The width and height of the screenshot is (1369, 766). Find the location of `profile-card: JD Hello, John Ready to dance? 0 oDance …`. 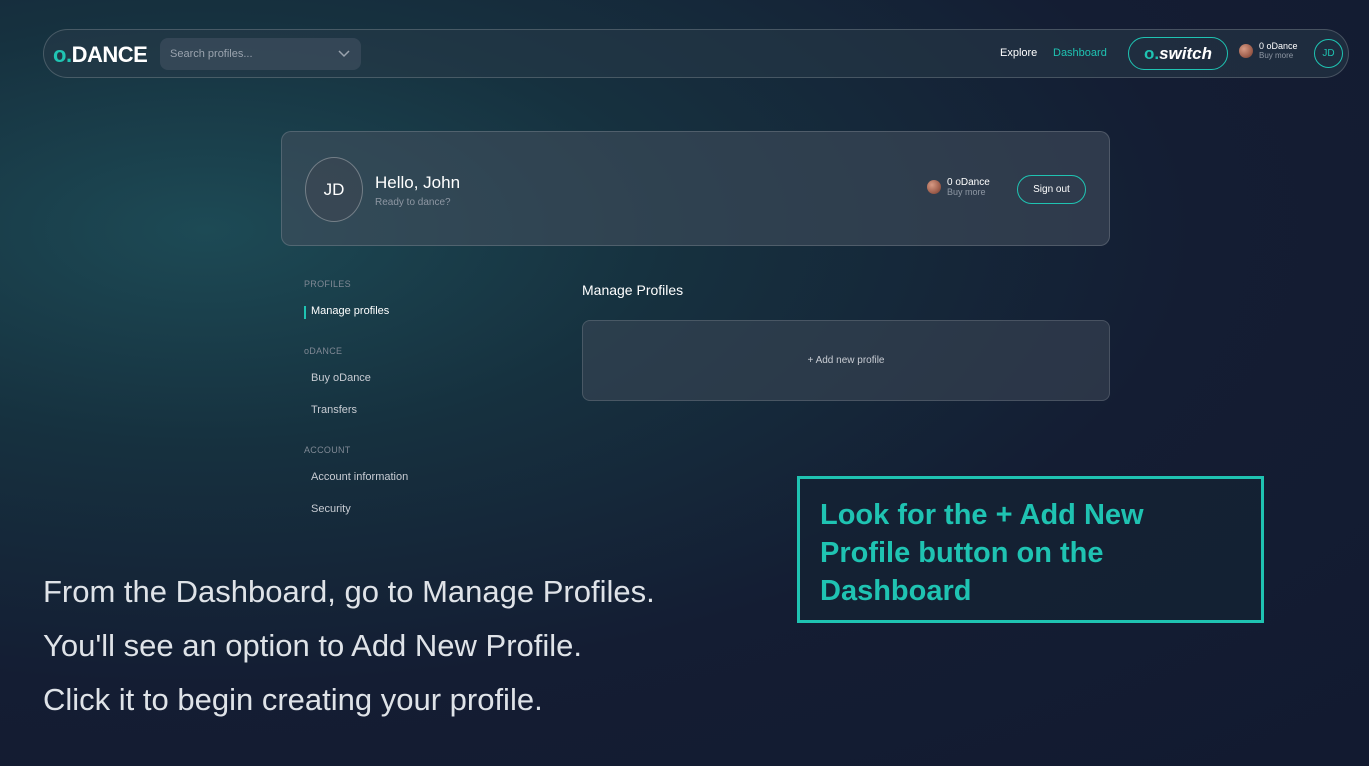

profile-card: JD Hello, John Ready to dance? 0 oDance … is located at coordinates (695, 188).